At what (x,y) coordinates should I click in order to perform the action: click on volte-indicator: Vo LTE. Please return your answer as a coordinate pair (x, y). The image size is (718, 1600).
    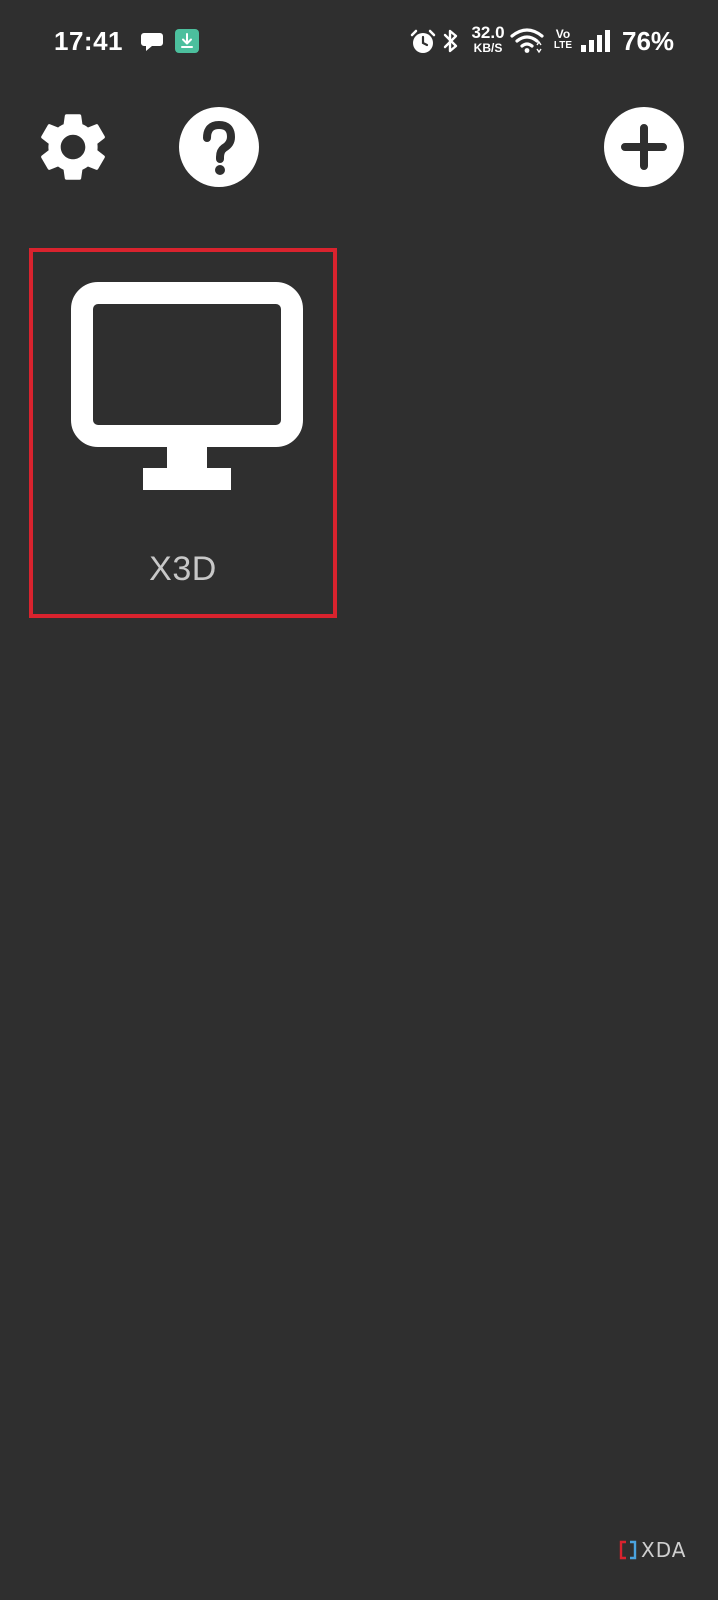
    Looking at the image, I should click on (563, 39).